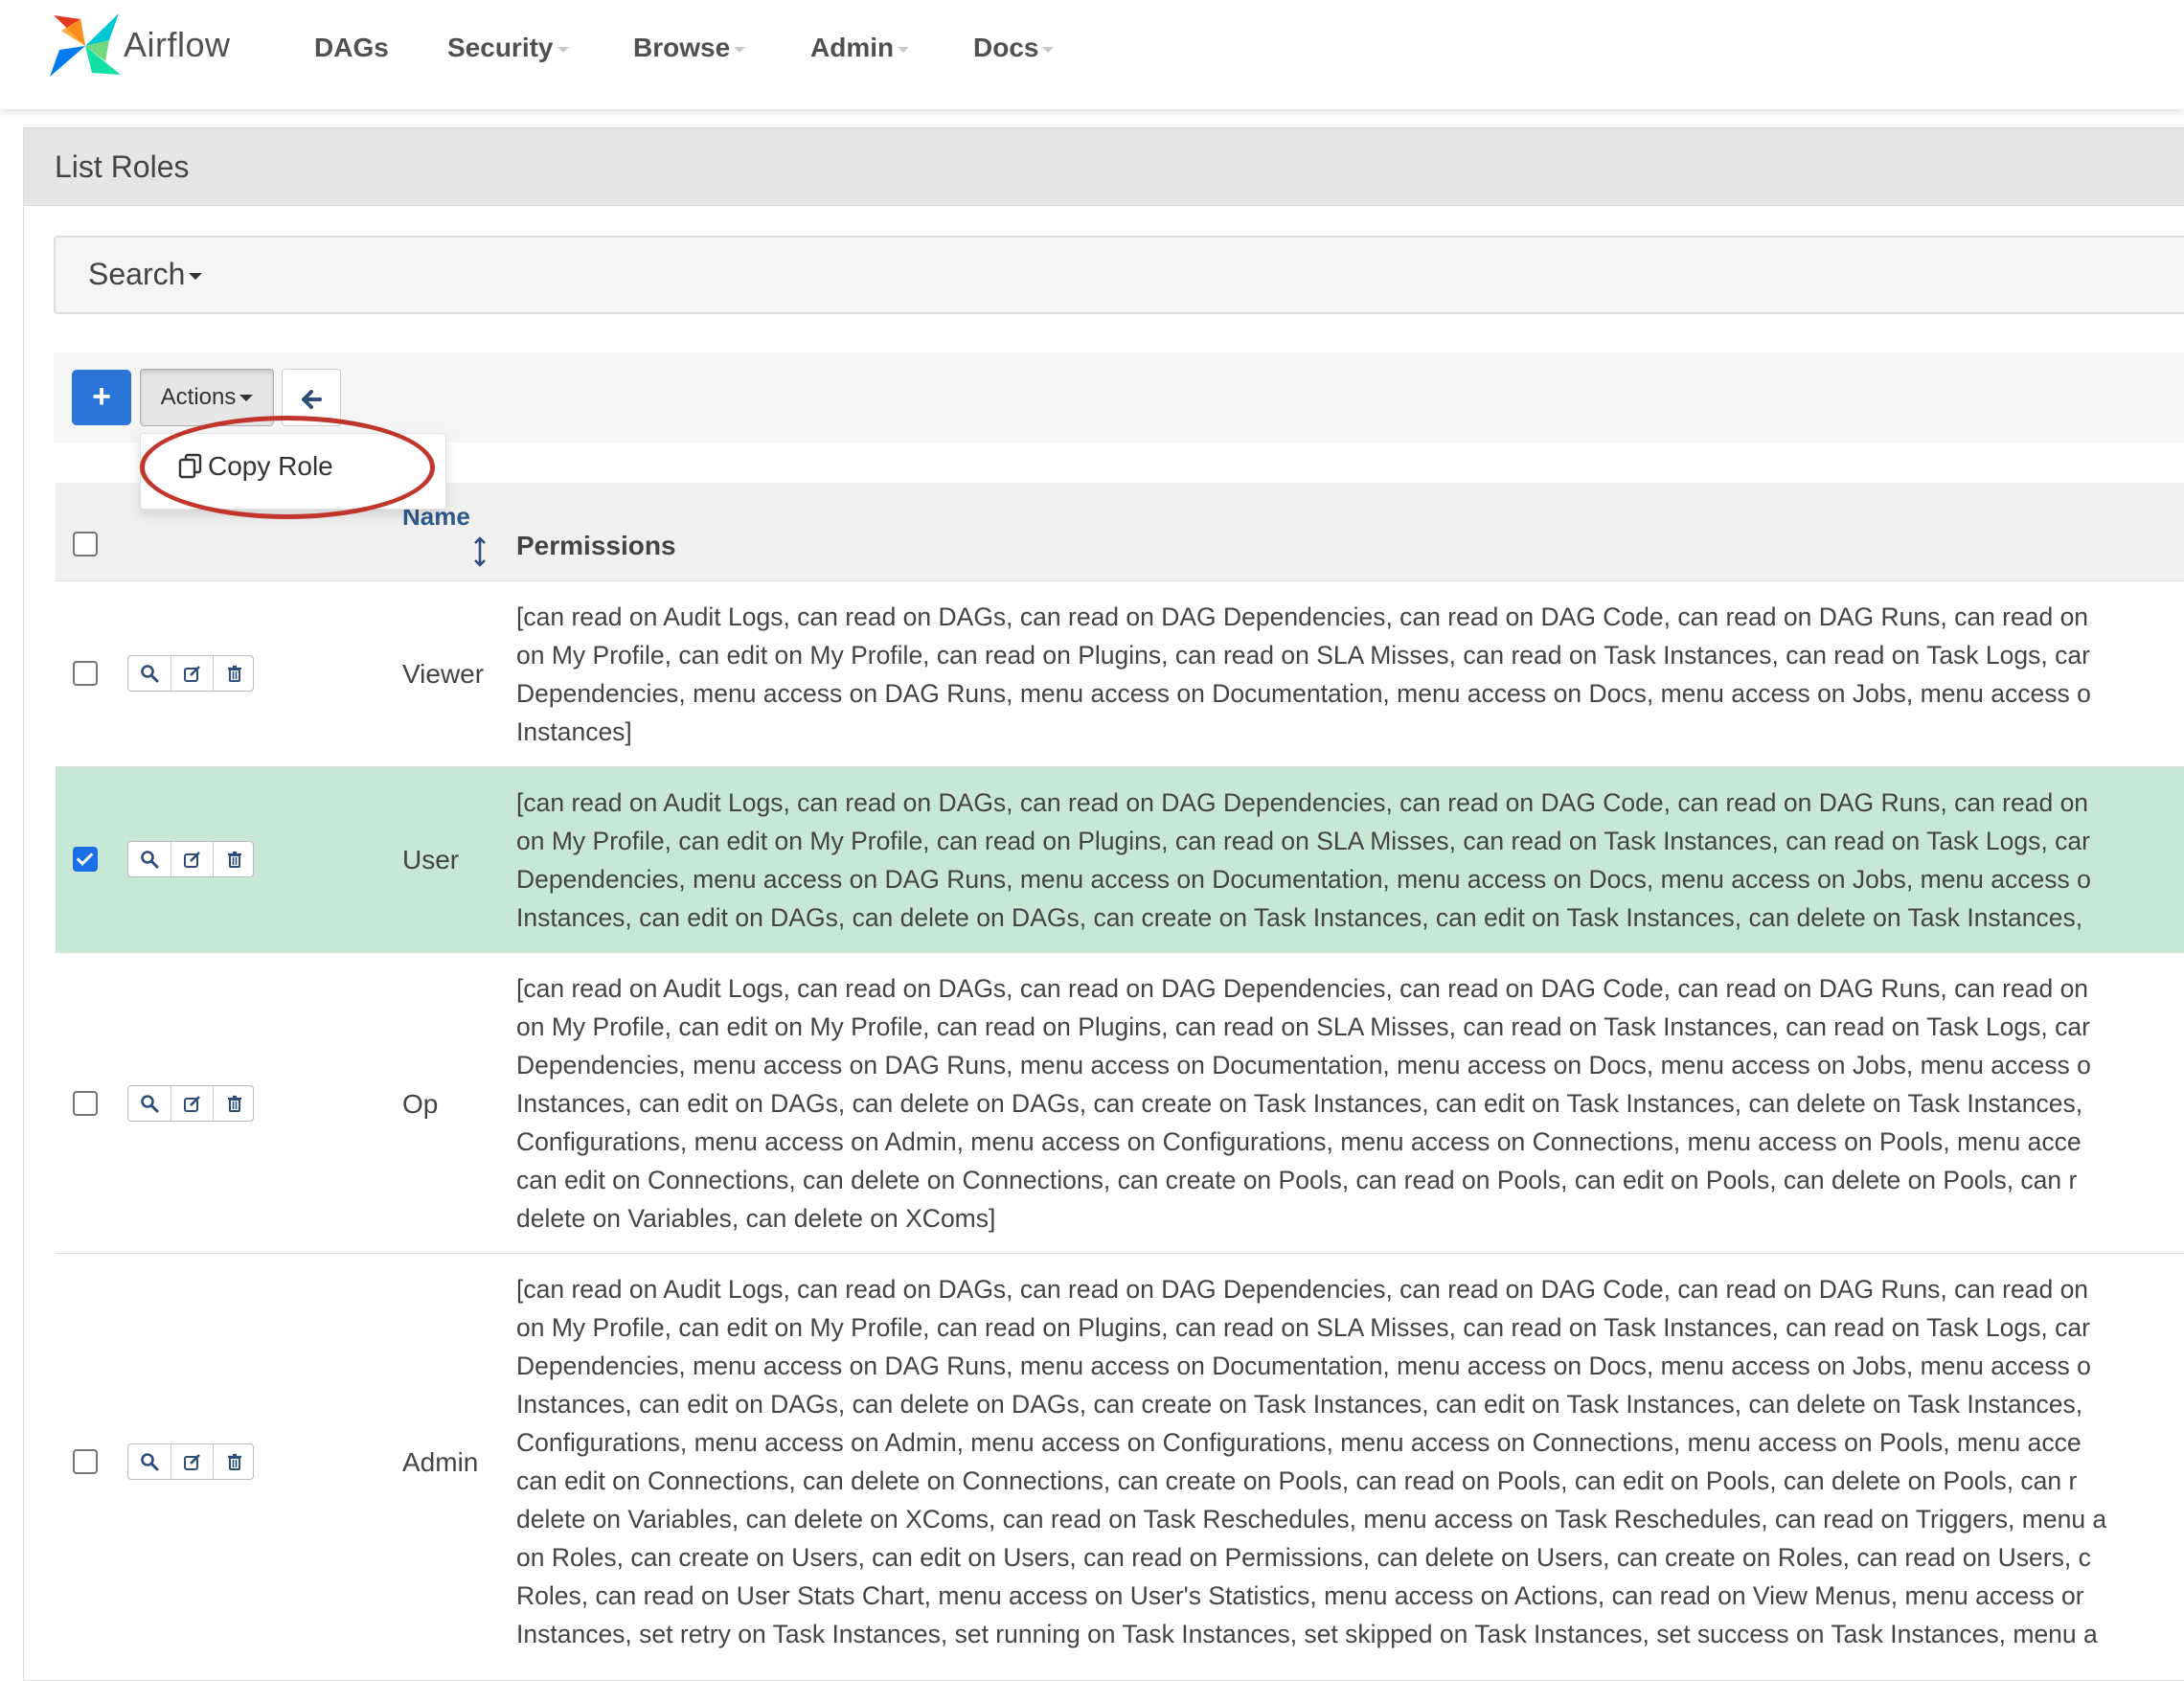 This screenshot has width=2184, height=1681. I want to click on top-navbar: Airflow DAGs Security Browse Admin Docs, so click(1092, 54).